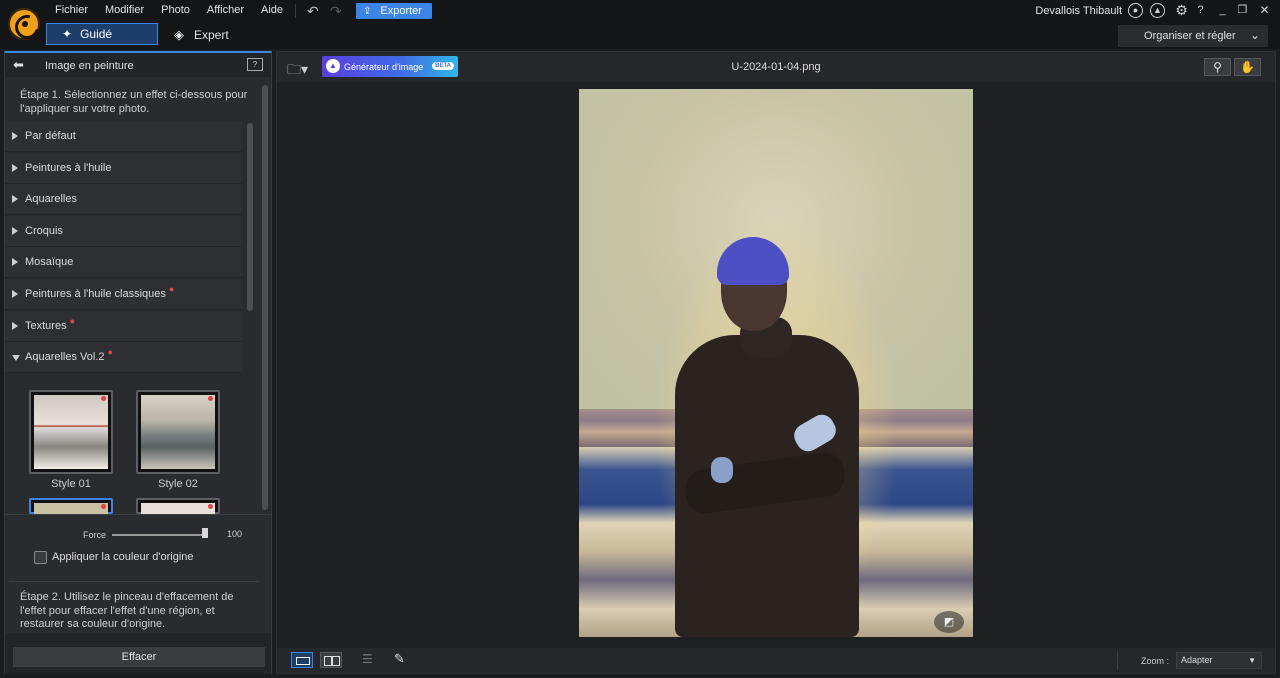  What do you see at coordinates (1200, 10) in the screenshot?
I see `help-icon: ?` at bounding box center [1200, 10].